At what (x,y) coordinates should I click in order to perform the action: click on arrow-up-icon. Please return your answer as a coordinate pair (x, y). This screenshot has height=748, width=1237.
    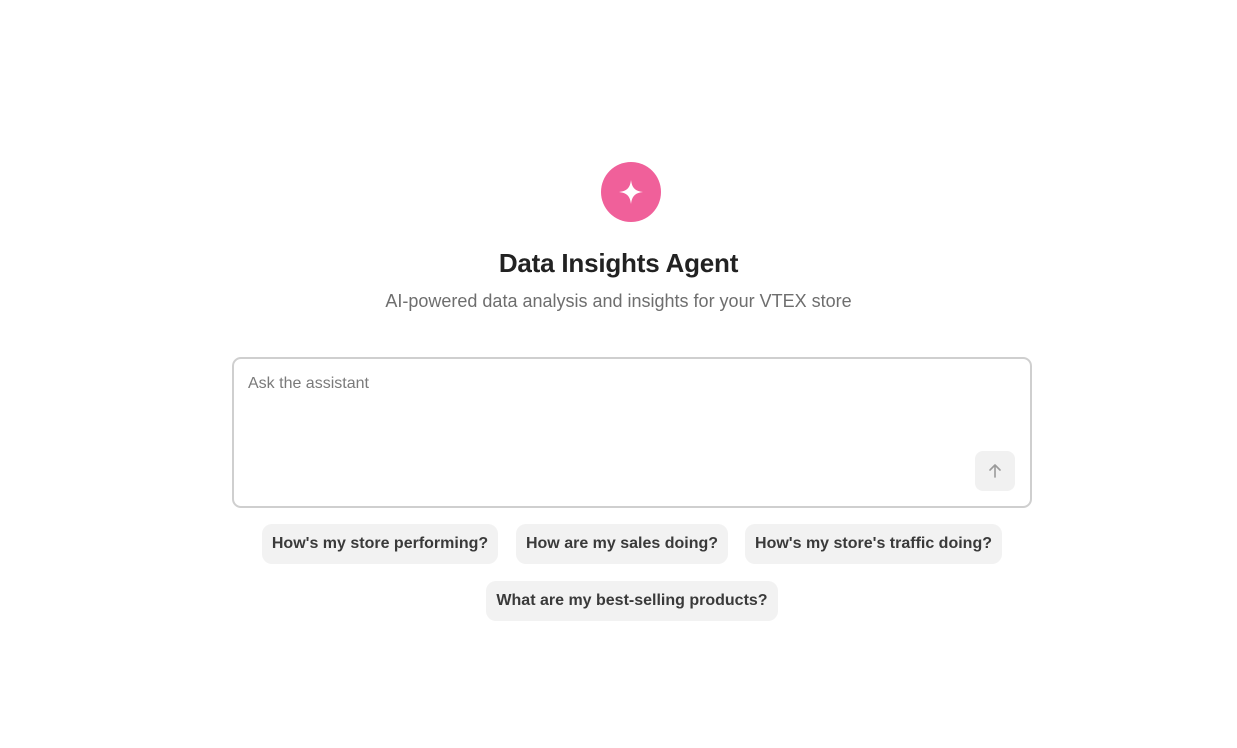
    Looking at the image, I should click on (995, 471).